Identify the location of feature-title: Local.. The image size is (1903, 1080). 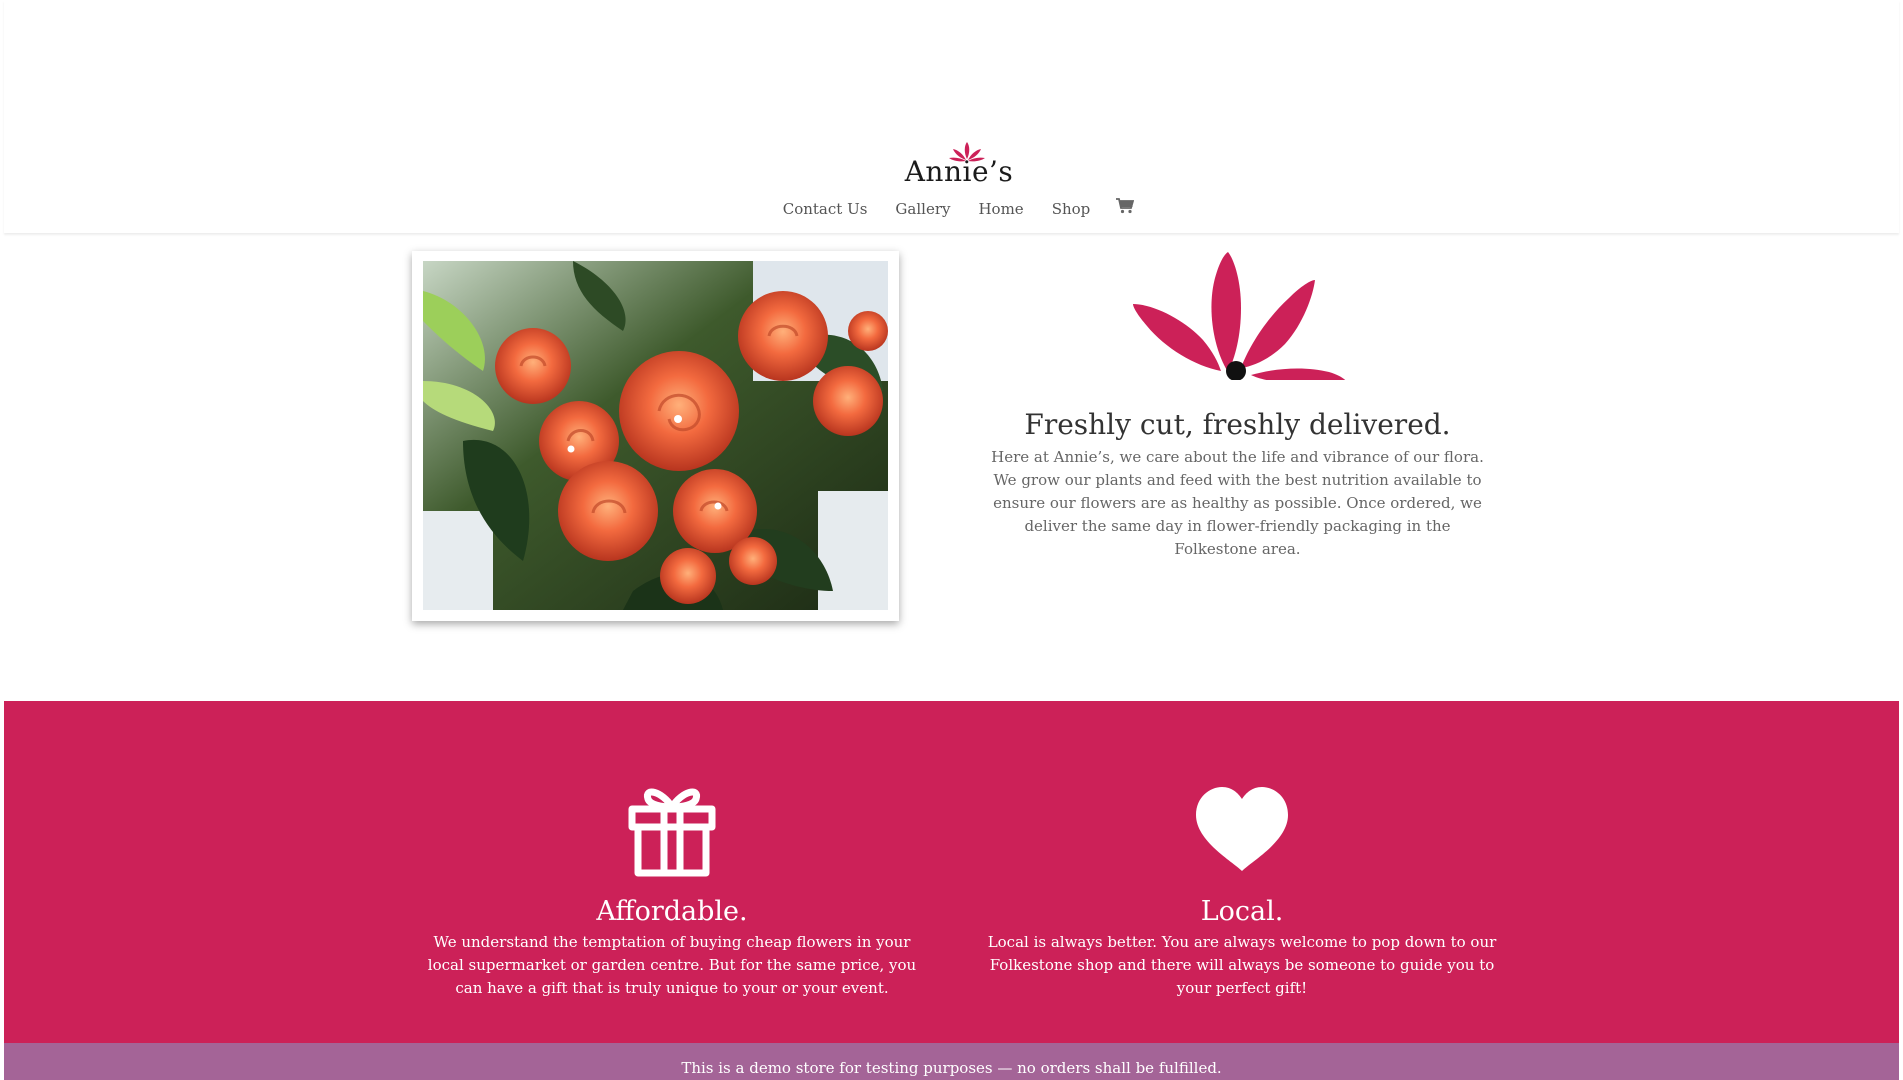
(1242, 911).